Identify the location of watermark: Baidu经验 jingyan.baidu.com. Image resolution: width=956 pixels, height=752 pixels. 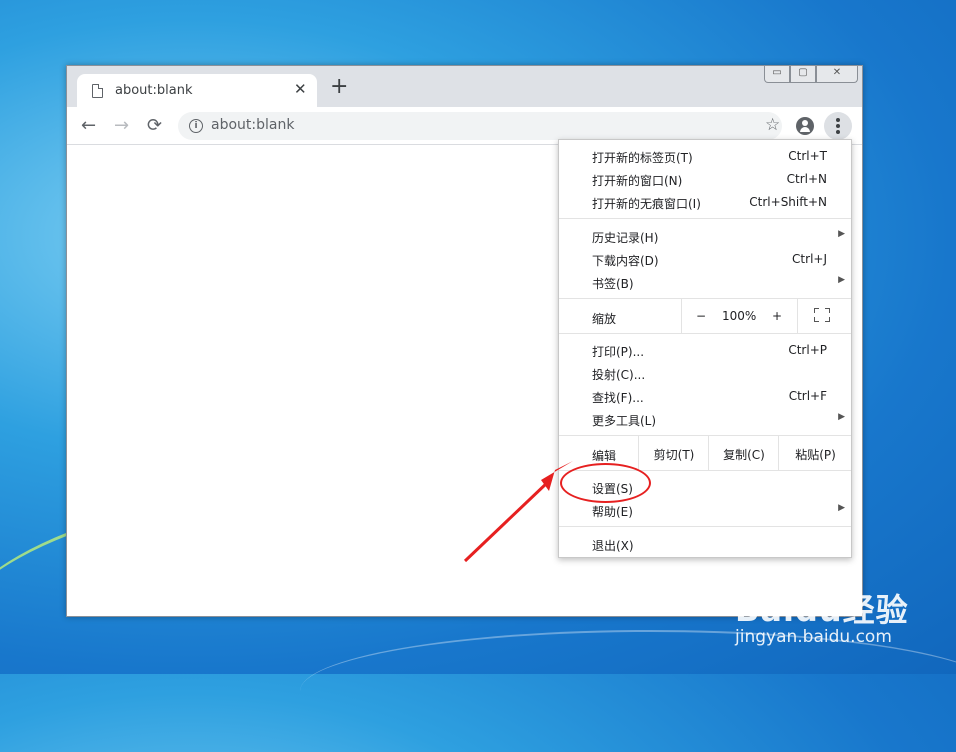
(822, 616).